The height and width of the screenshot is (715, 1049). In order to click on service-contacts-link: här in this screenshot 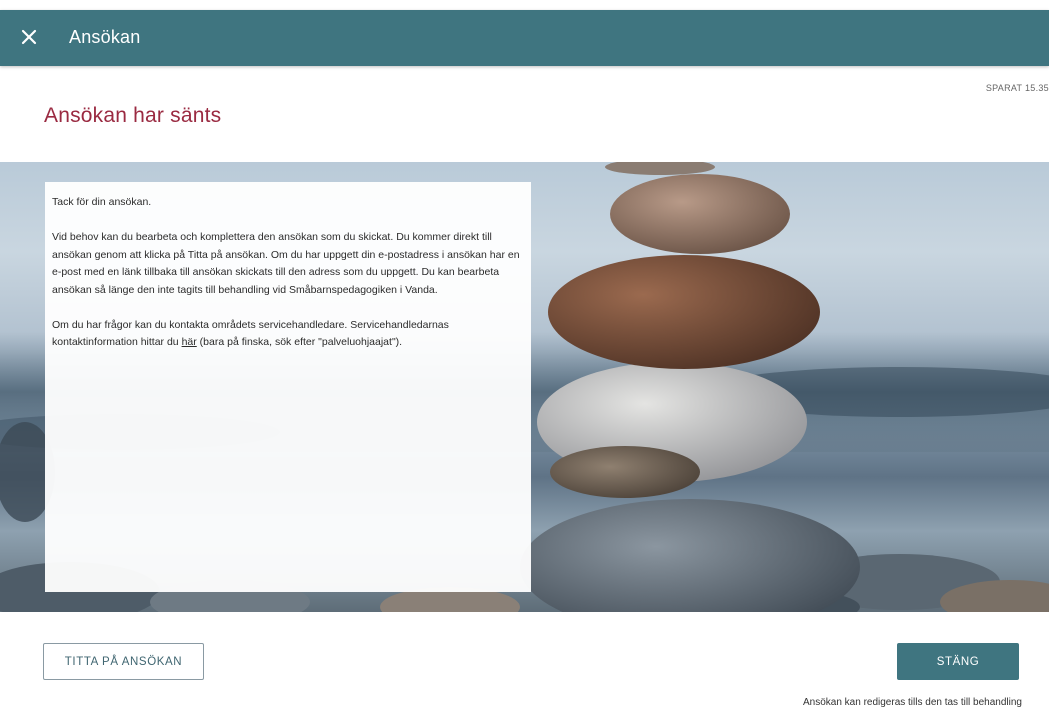, I will do `click(189, 342)`.